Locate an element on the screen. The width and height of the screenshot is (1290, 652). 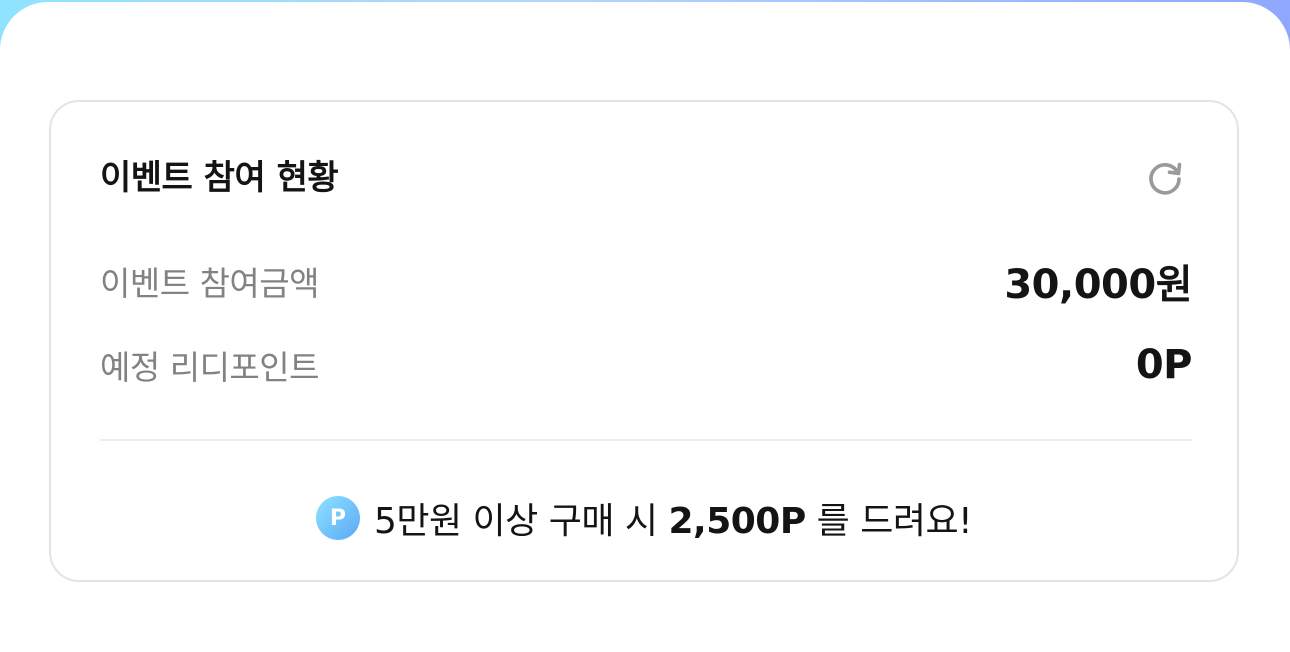
expected-points-row: 예정 리디포인트 0P is located at coordinates (646, 365).